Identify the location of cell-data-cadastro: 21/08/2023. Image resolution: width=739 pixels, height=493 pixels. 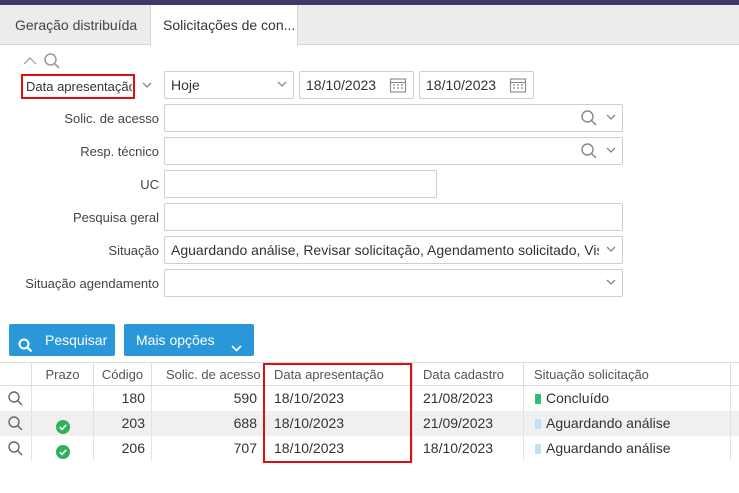
(467, 398).